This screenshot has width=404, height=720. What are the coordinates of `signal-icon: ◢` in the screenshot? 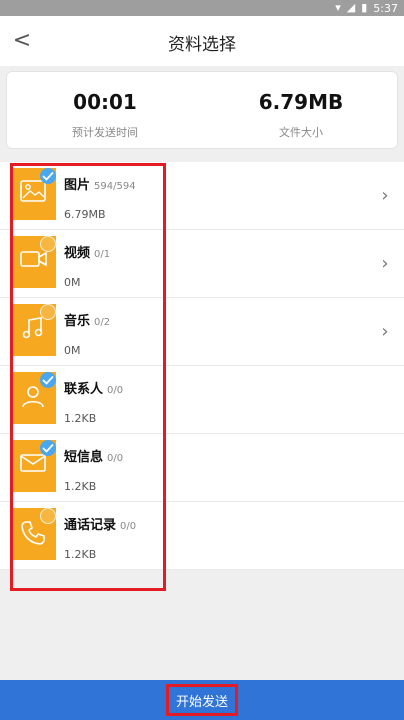 It's located at (351, 7).